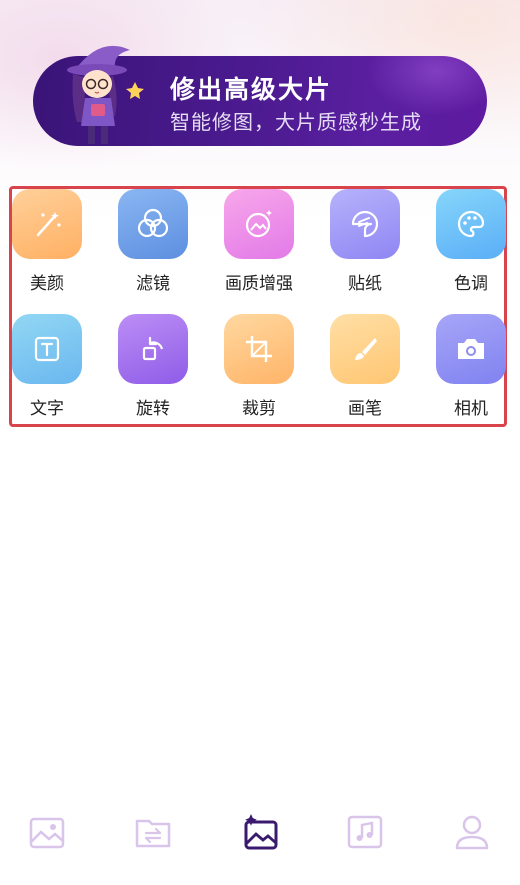 The height and width of the screenshot is (885, 520). I want to click on tool-beauty: 美颜, so click(47, 244).